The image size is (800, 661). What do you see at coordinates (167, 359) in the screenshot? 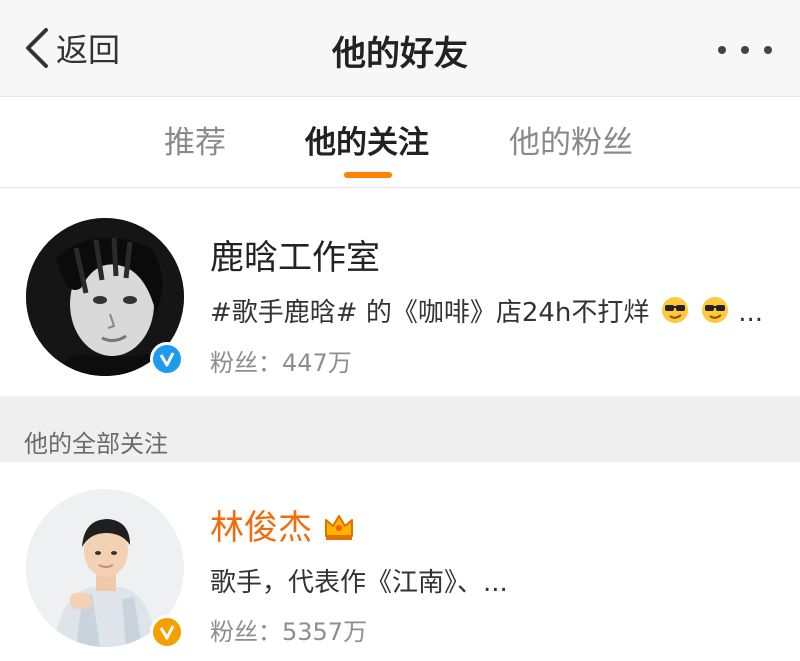
I see `blue-verified-icon` at bounding box center [167, 359].